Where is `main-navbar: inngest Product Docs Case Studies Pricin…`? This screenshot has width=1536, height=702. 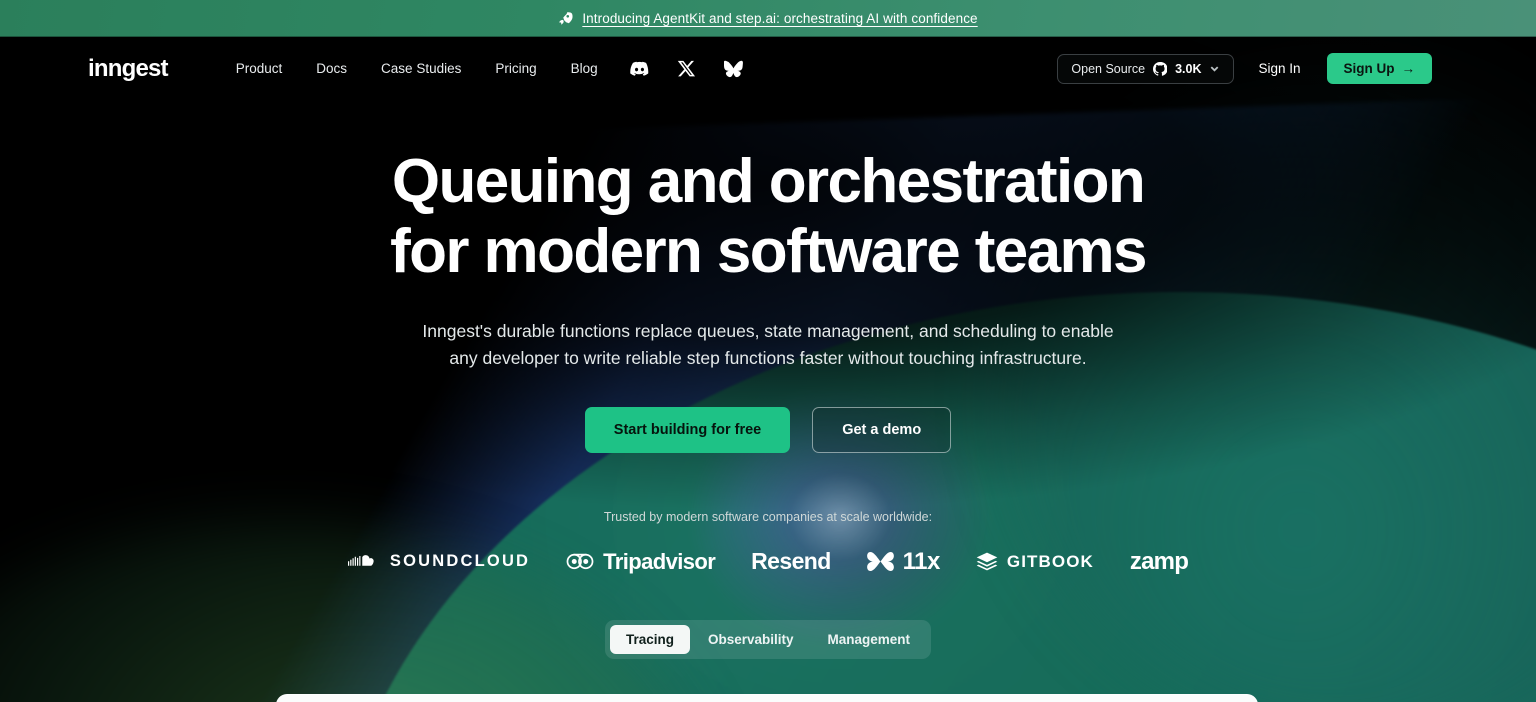
main-navbar: inngest Product Docs Case Studies Pricin… is located at coordinates (768, 68).